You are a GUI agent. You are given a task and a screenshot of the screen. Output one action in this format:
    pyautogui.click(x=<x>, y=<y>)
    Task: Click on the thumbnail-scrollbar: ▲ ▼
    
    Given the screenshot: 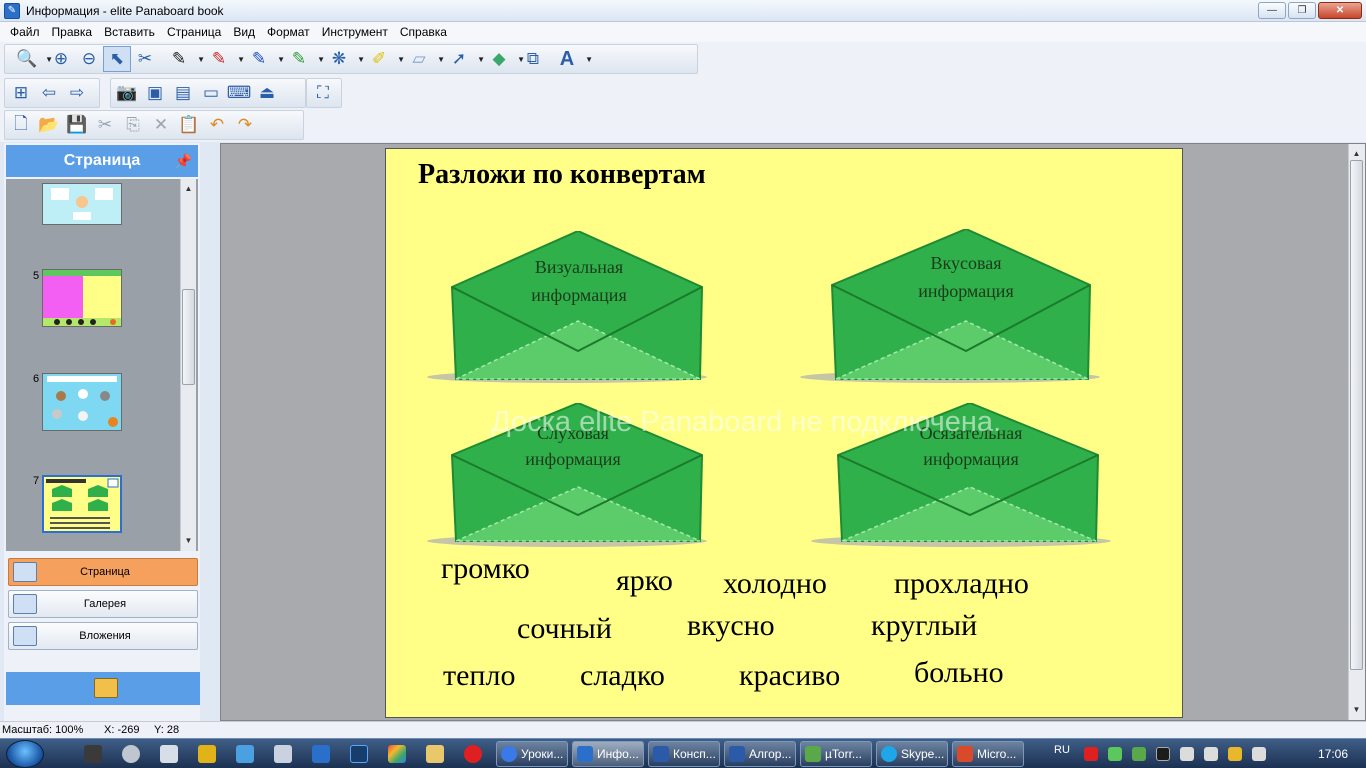 What is the action you would take?
    pyautogui.click(x=188, y=365)
    